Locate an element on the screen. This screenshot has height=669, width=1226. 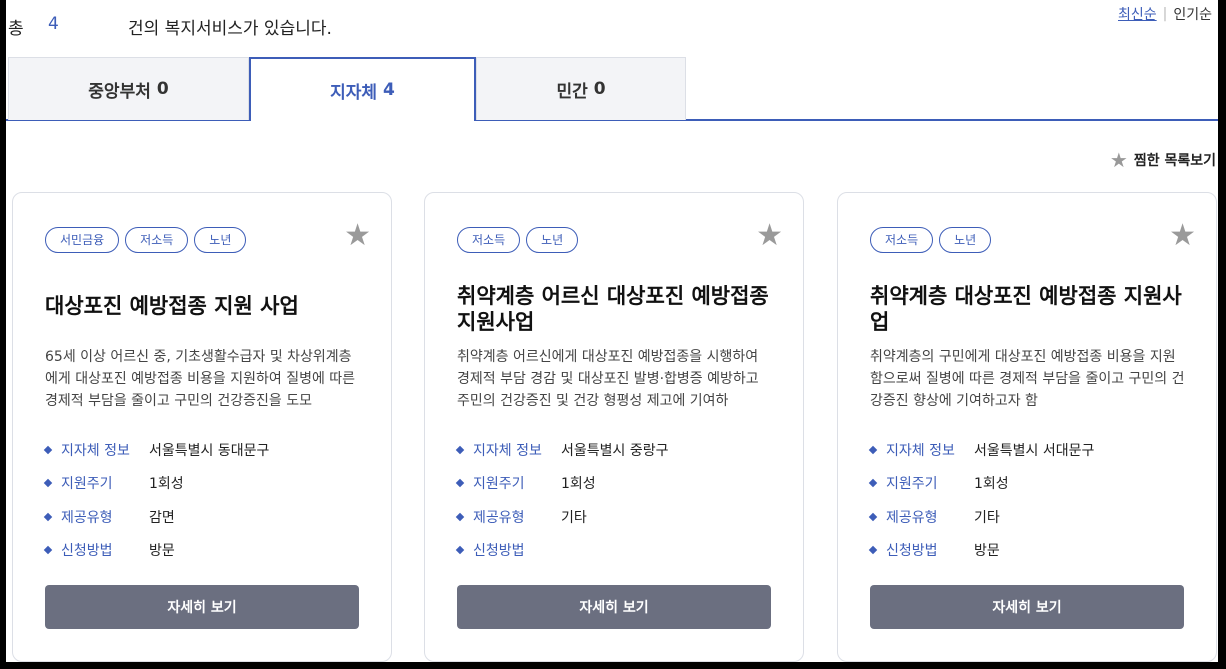
tab-local: 지자체 4 is located at coordinates (362, 89).